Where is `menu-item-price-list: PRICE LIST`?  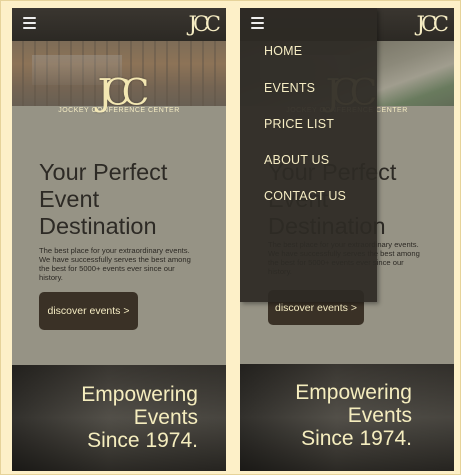 menu-item-price-list: PRICE LIST is located at coordinates (299, 124).